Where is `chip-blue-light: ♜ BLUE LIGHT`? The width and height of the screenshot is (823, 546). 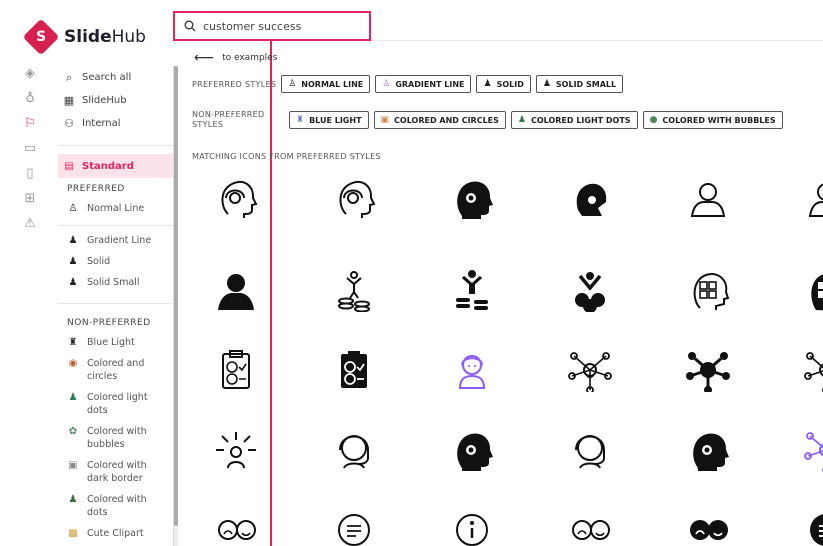
chip-blue-light: ♜ BLUE LIGHT is located at coordinates (329, 120).